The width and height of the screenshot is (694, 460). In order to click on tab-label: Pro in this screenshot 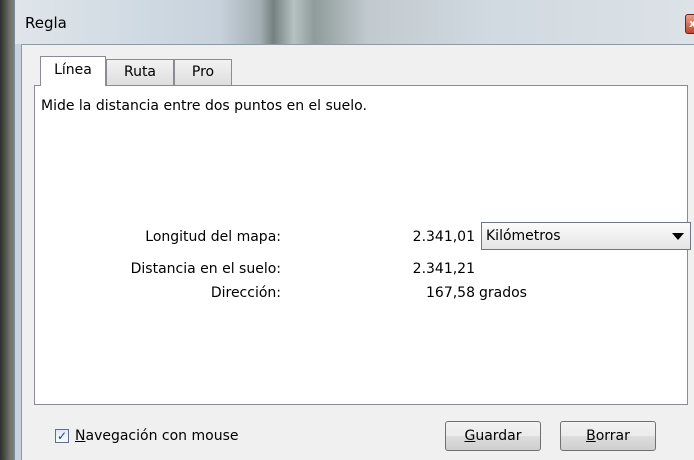, I will do `click(203, 72)`.